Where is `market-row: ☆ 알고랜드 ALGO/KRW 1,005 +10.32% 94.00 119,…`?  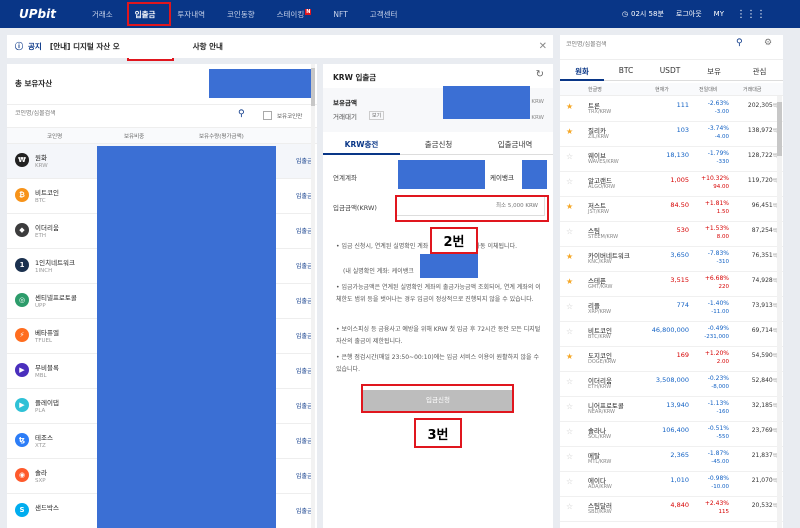 market-row: ☆ 알고랜드 ALGO/KRW 1,005 +10.32% 94.00 119,… is located at coordinates (671, 184).